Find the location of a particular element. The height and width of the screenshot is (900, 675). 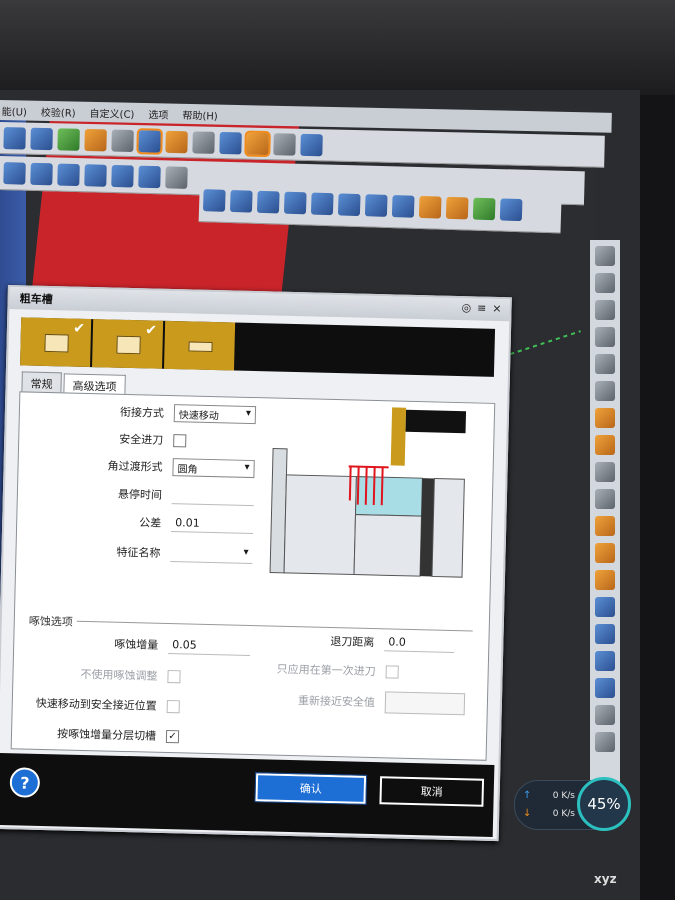

dialog-settings-icon: ◎ is located at coordinates (466, 307).